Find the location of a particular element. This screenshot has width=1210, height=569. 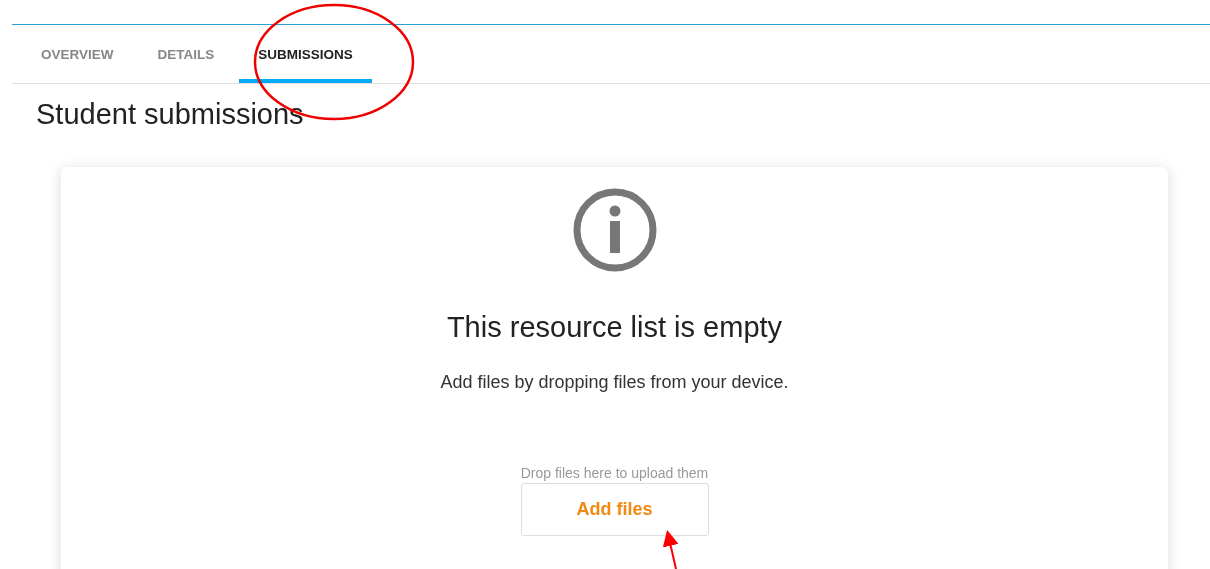

annotation-arrow is located at coordinates (670, 549).